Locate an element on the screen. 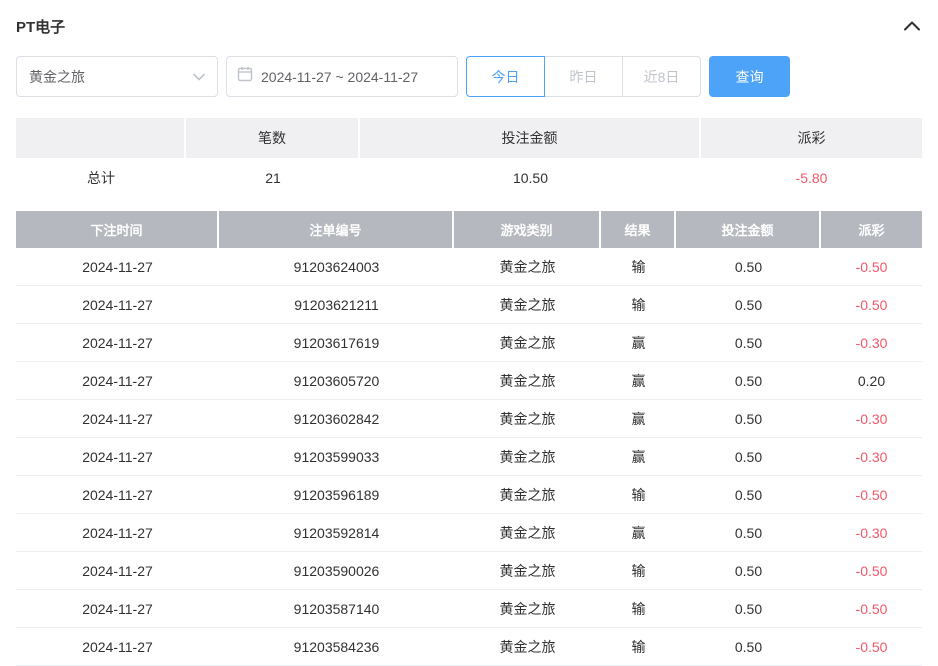  table-row: 2024-11-27 91203592814 黄金之旅赢 0.50 -0.30 is located at coordinates (469, 533).